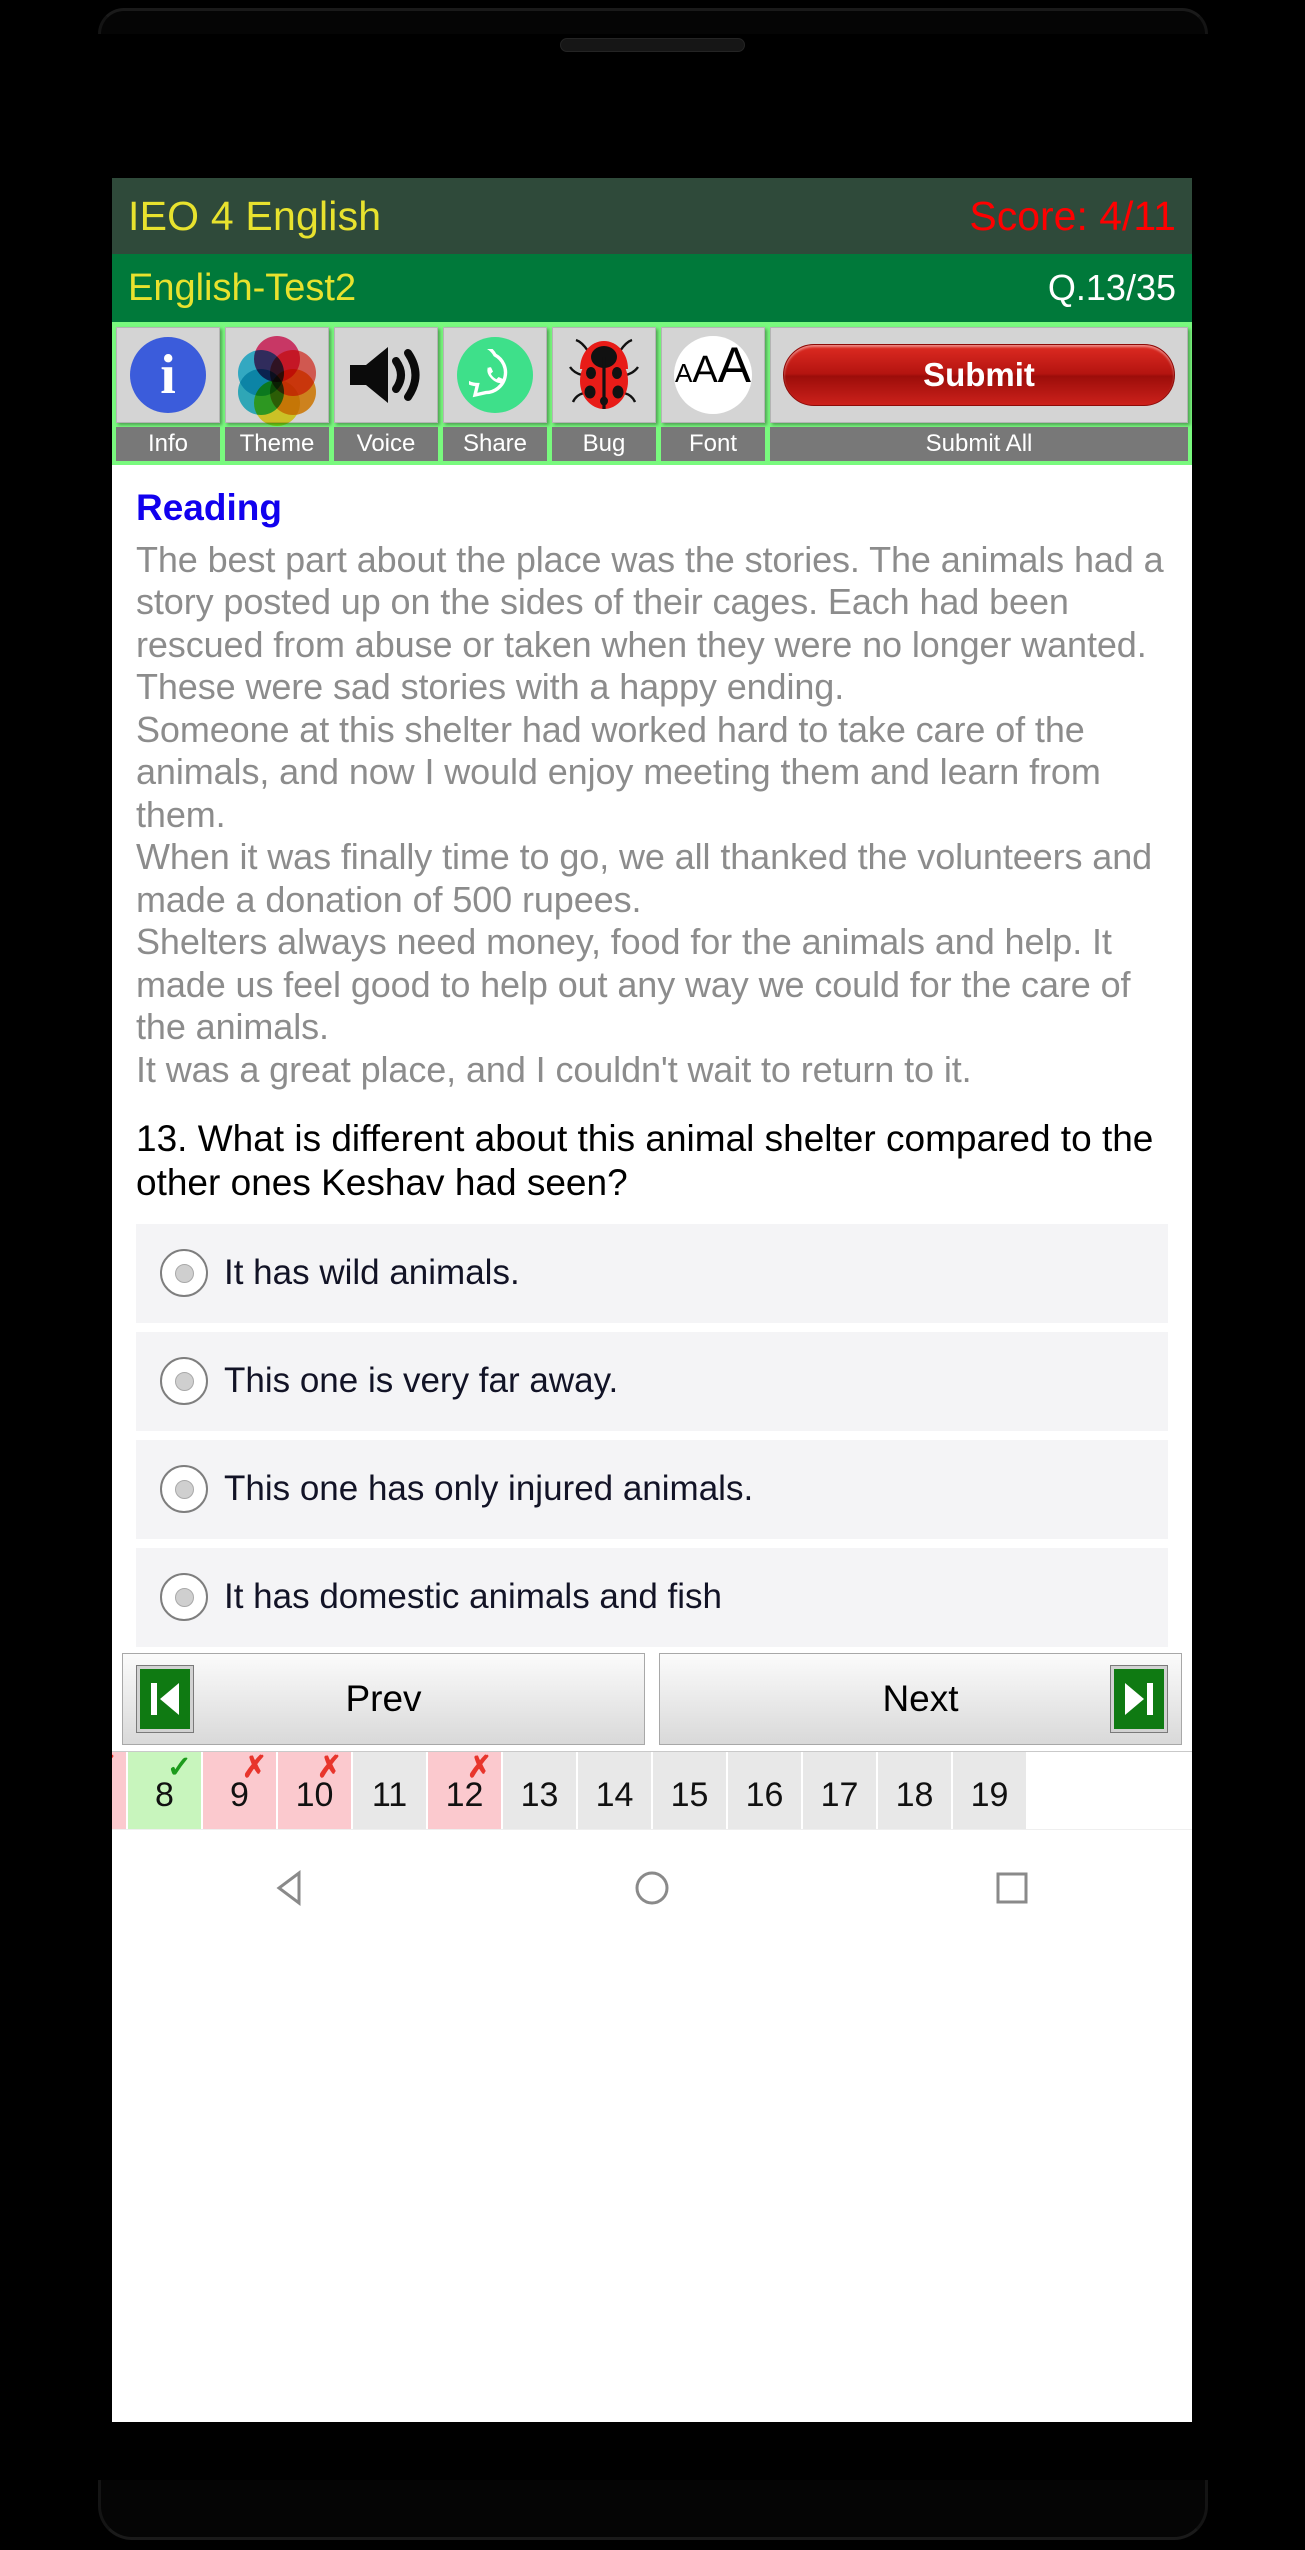  What do you see at coordinates (839, 1794) in the screenshot?
I see `question-number: 17` at bounding box center [839, 1794].